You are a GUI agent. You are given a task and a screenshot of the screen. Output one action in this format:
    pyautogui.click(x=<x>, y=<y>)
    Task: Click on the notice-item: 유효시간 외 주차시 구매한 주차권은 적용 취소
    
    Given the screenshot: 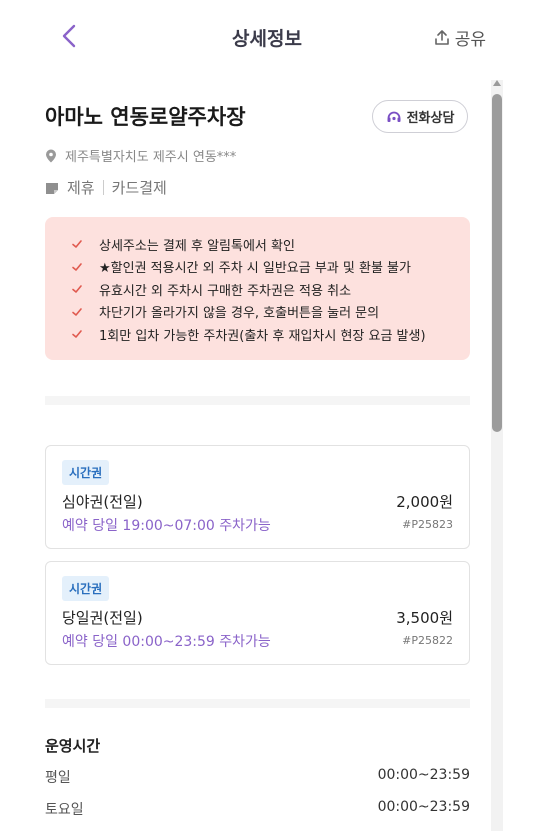 What is the action you would take?
    pyautogui.click(x=270, y=289)
    